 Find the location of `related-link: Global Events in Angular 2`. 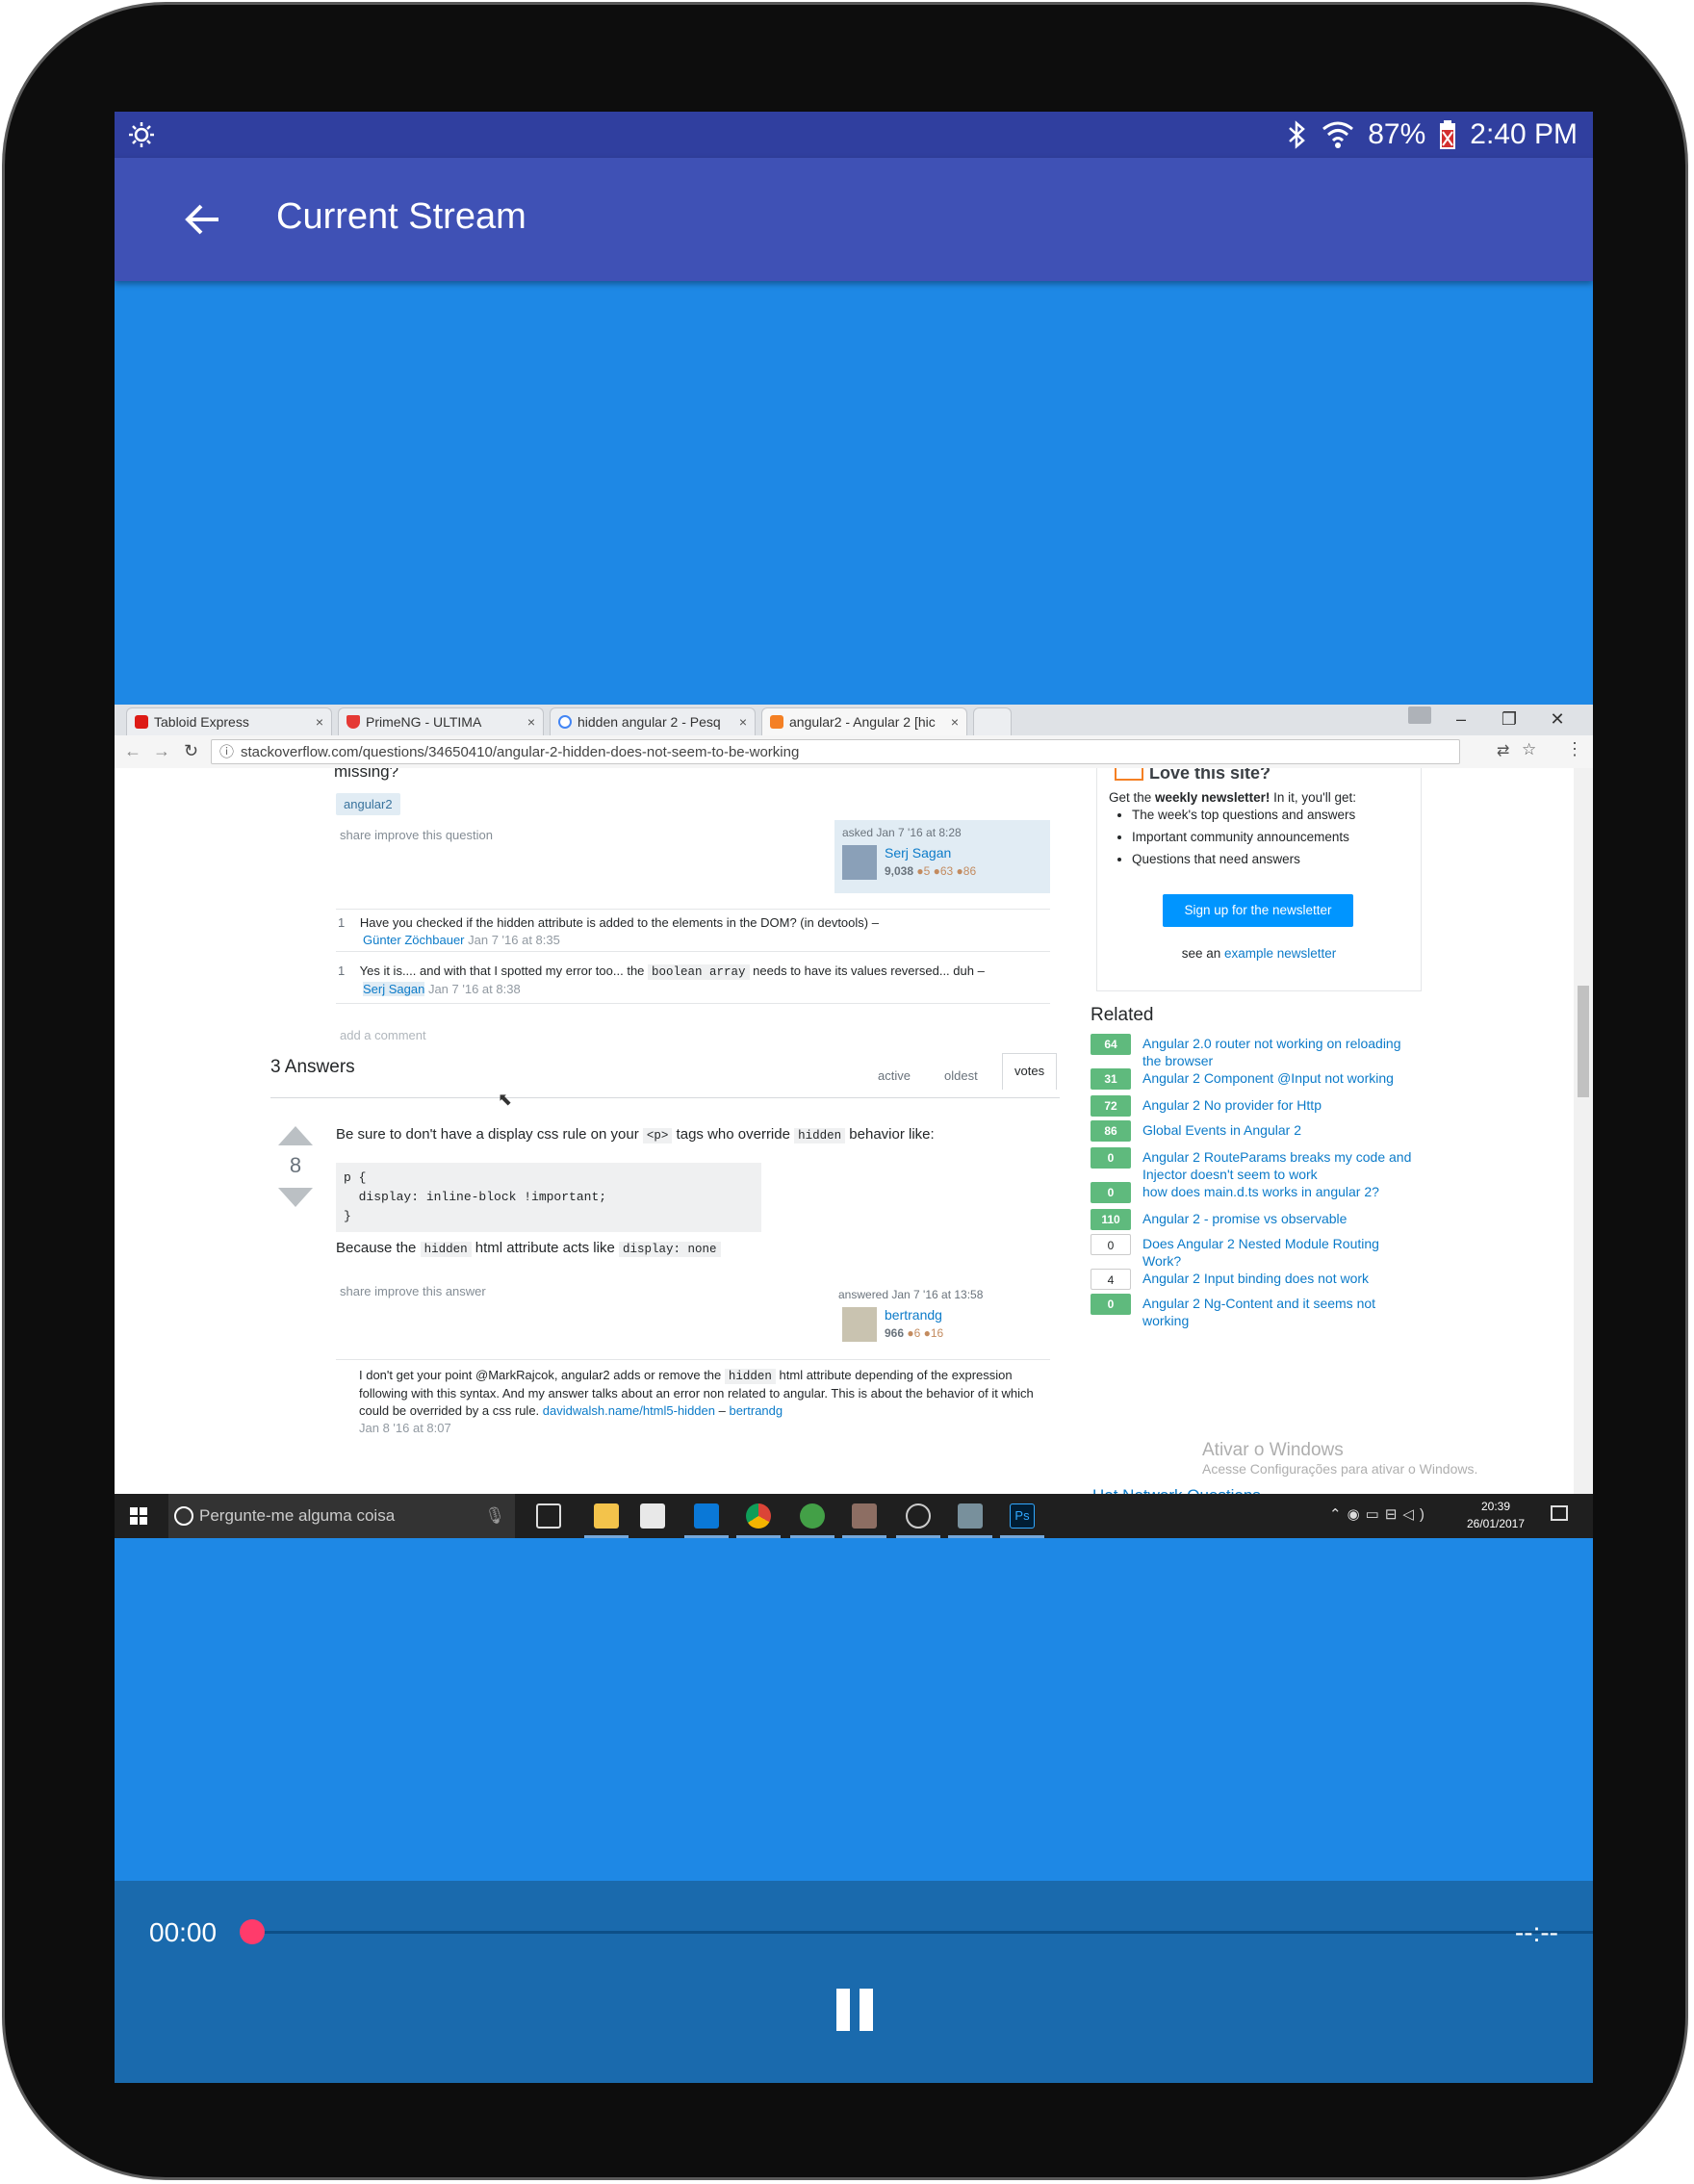

related-link: Global Events in Angular 2 is located at coordinates (1221, 1130).